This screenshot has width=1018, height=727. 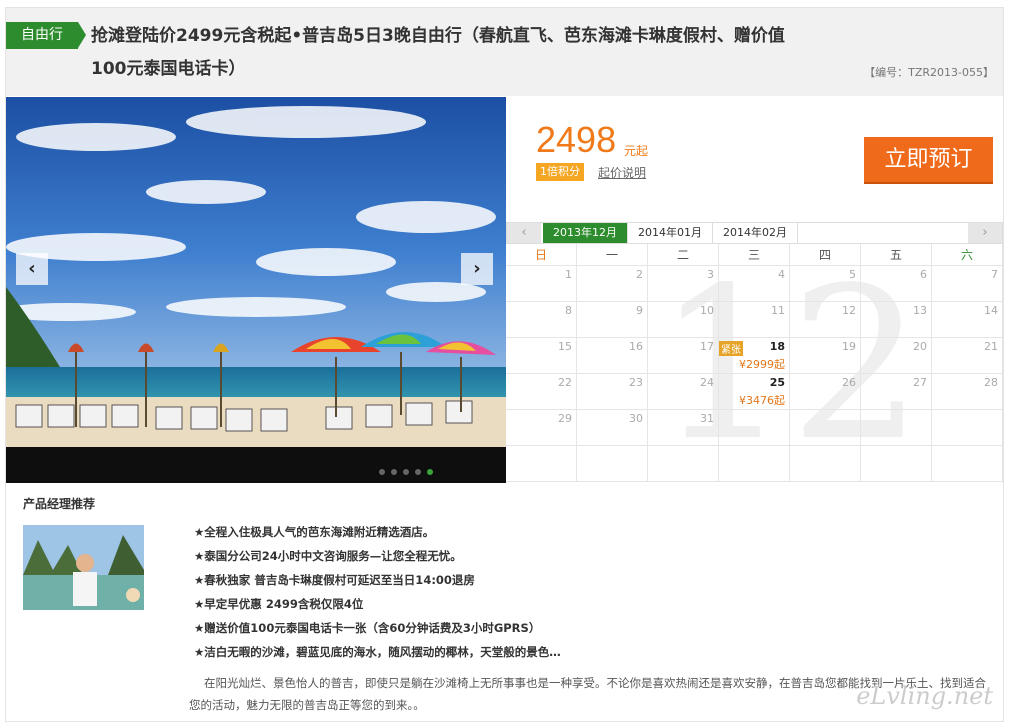 What do you see at coordinates (896, 255) in the screenshot?
I see `weekday-label: 五` at bounding box center [896, 255].